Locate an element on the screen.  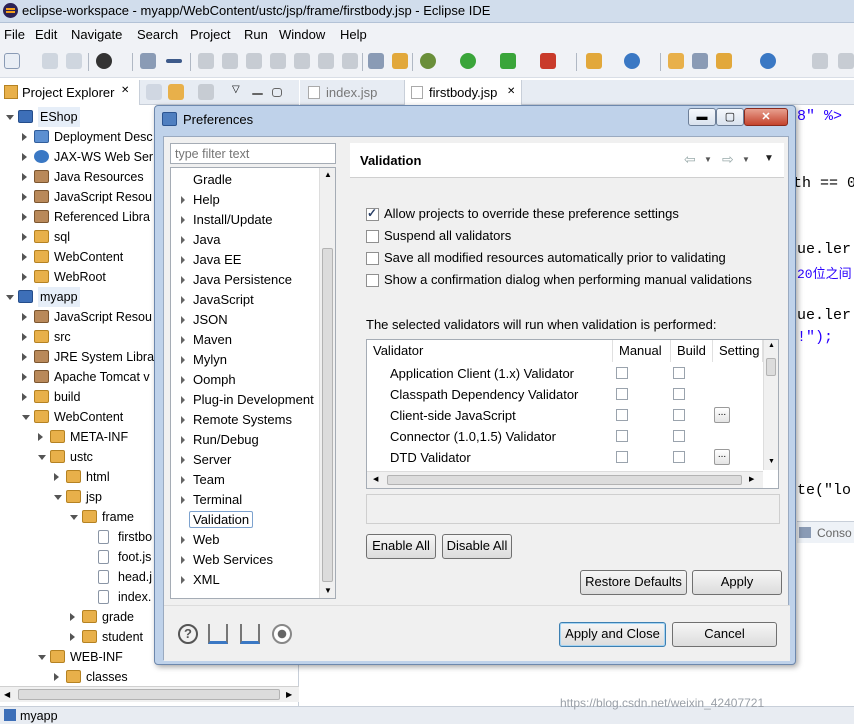
menu-run: Run is located at coordinates (256, 34).